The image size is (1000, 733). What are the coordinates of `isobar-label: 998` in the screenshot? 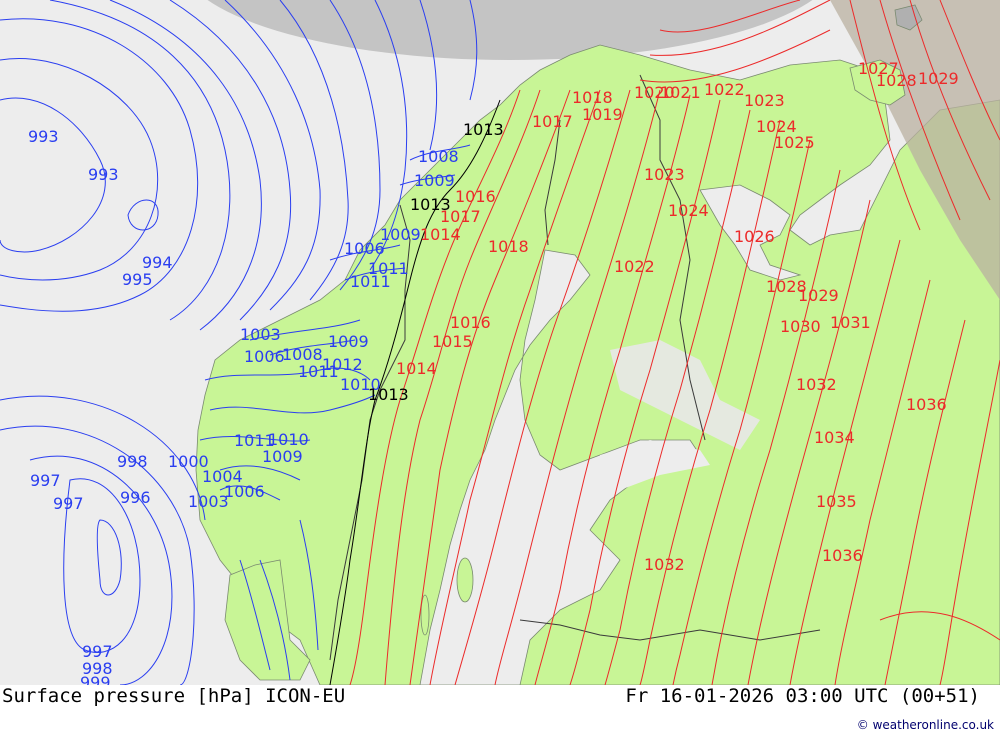 It's located at (132, 461).